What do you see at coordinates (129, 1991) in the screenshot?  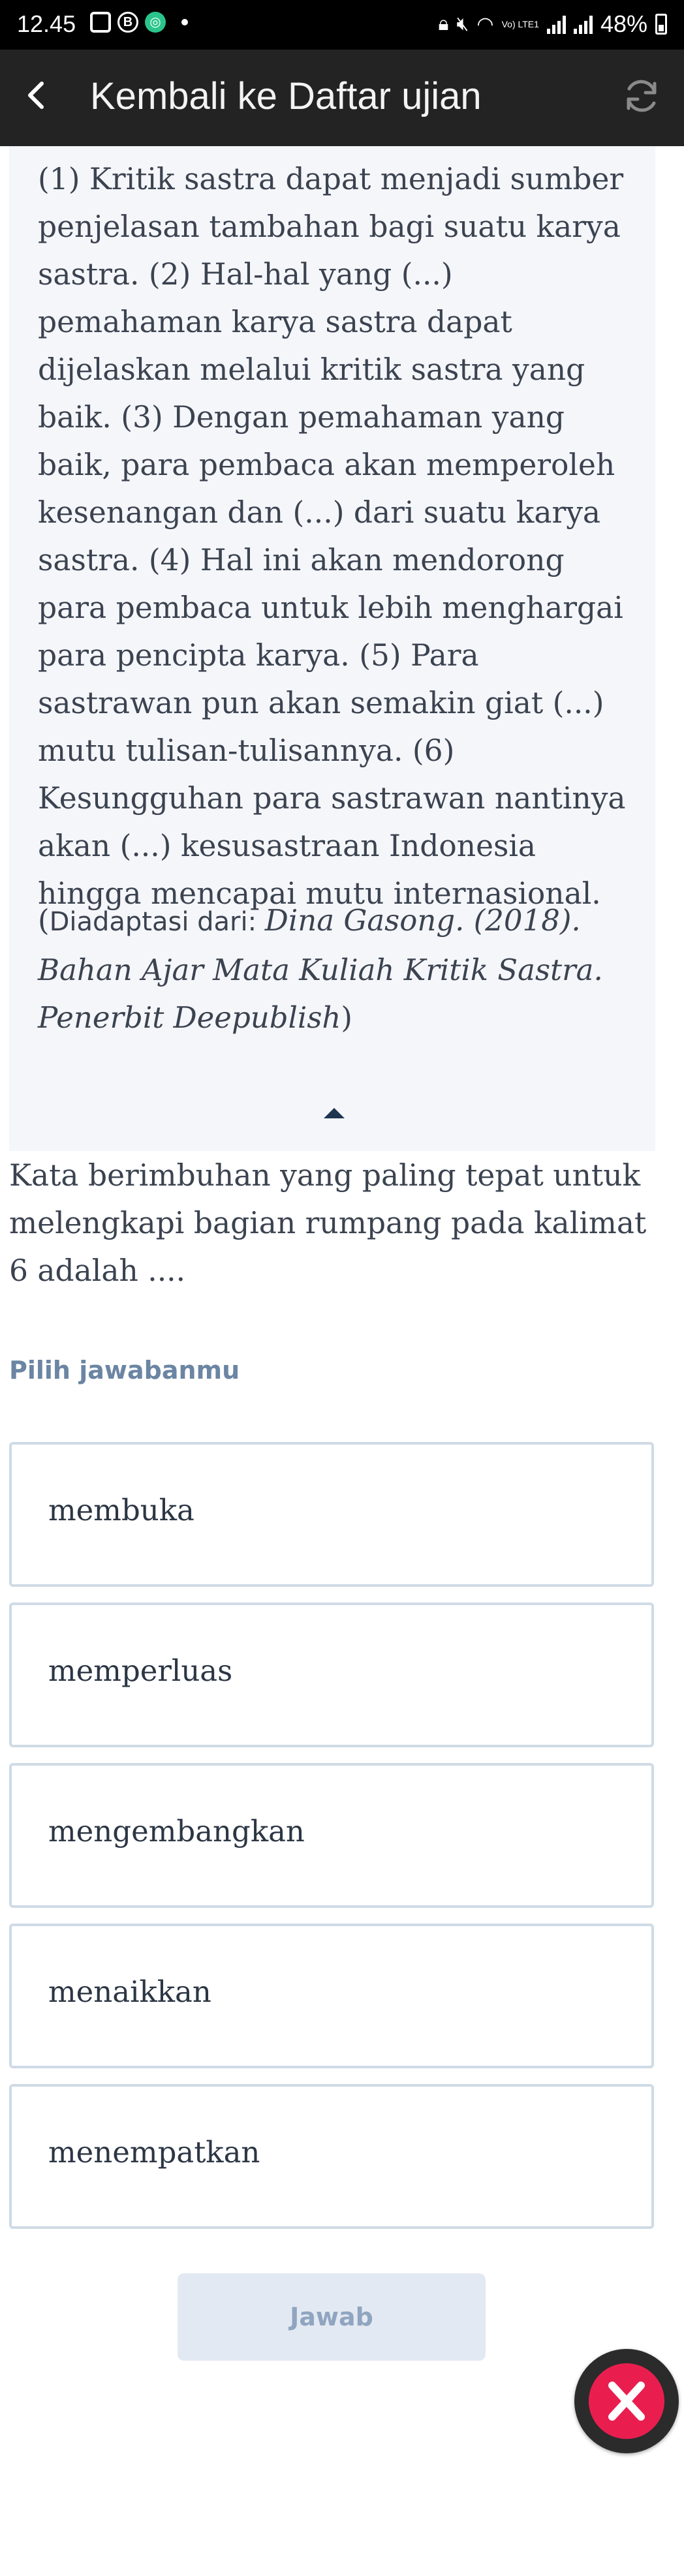 I see `answer-option-label: menaikkan` at bounding box center [129, 1991].